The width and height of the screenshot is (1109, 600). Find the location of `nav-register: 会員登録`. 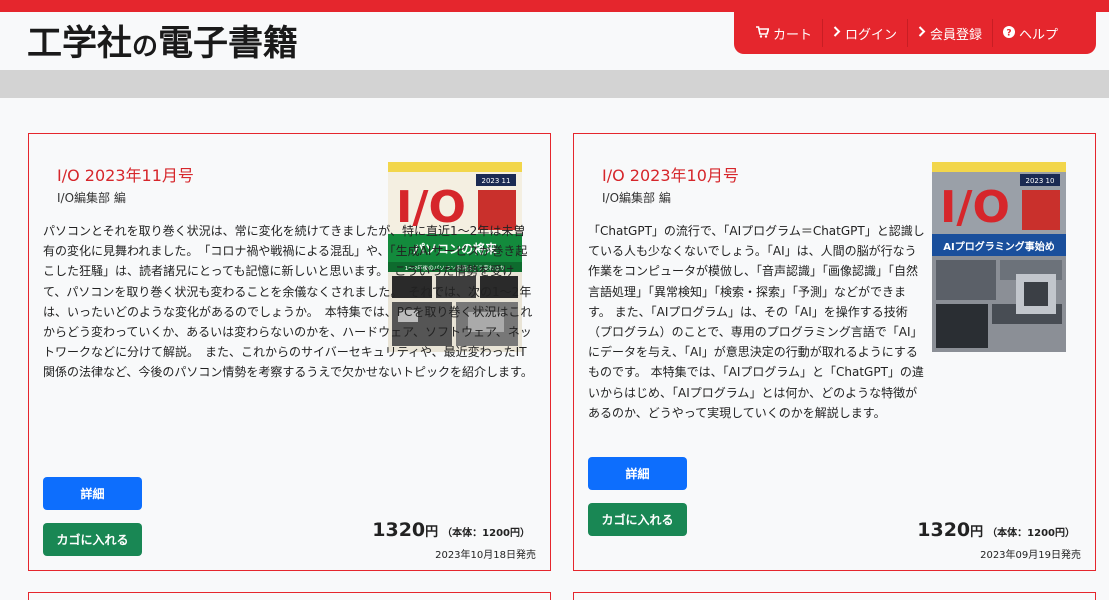

nav-register: 会員登録 is located at coordinates (951, 33).